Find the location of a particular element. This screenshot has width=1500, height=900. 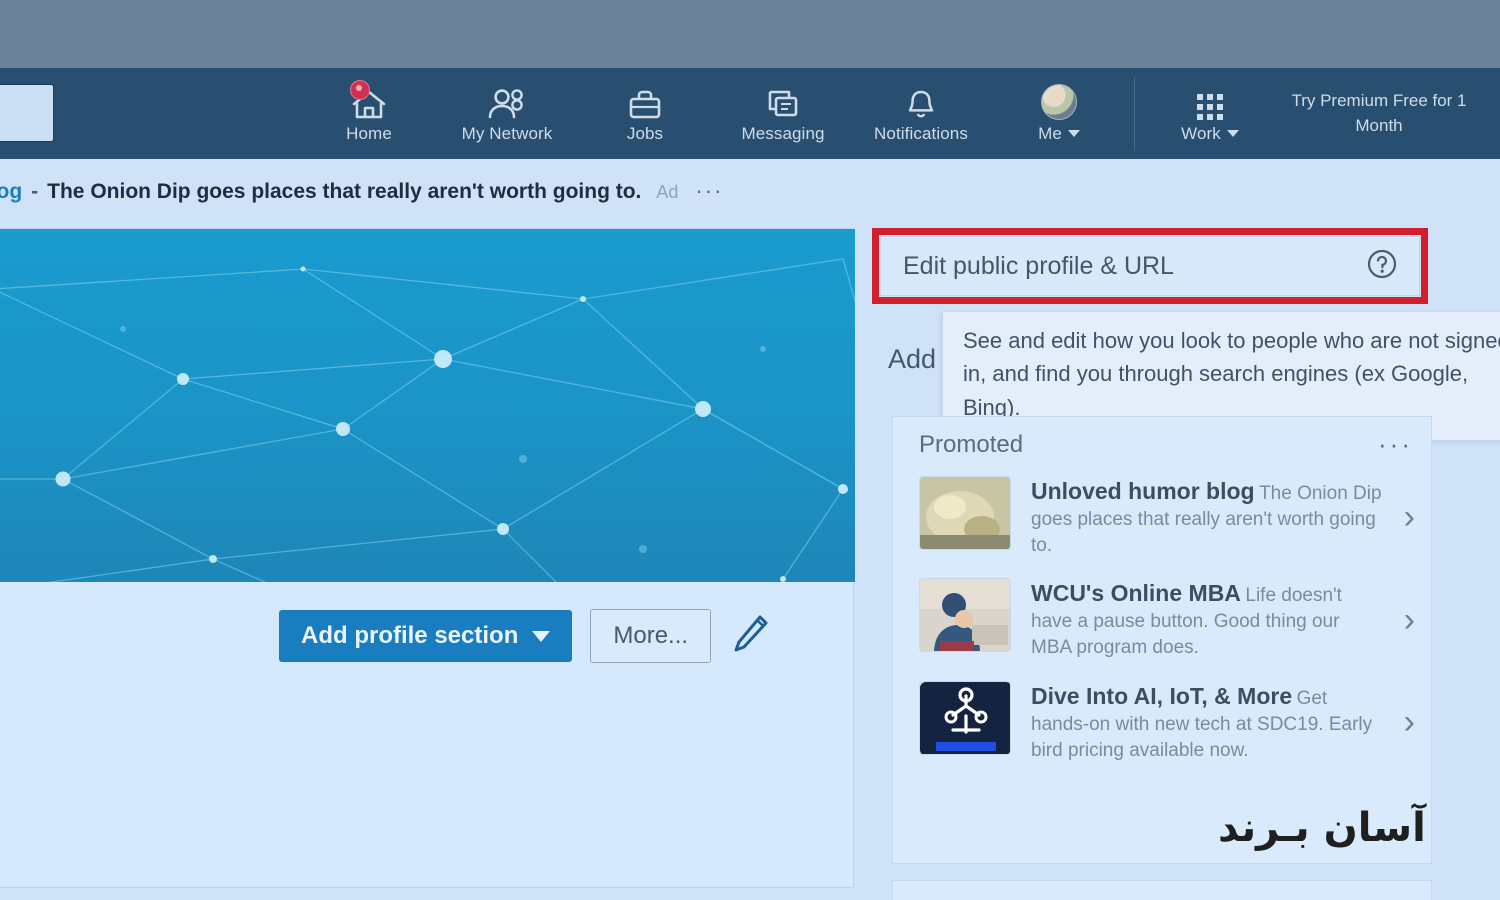

add-profile-section-button: Add profile section is located at coordinates (426, 636).